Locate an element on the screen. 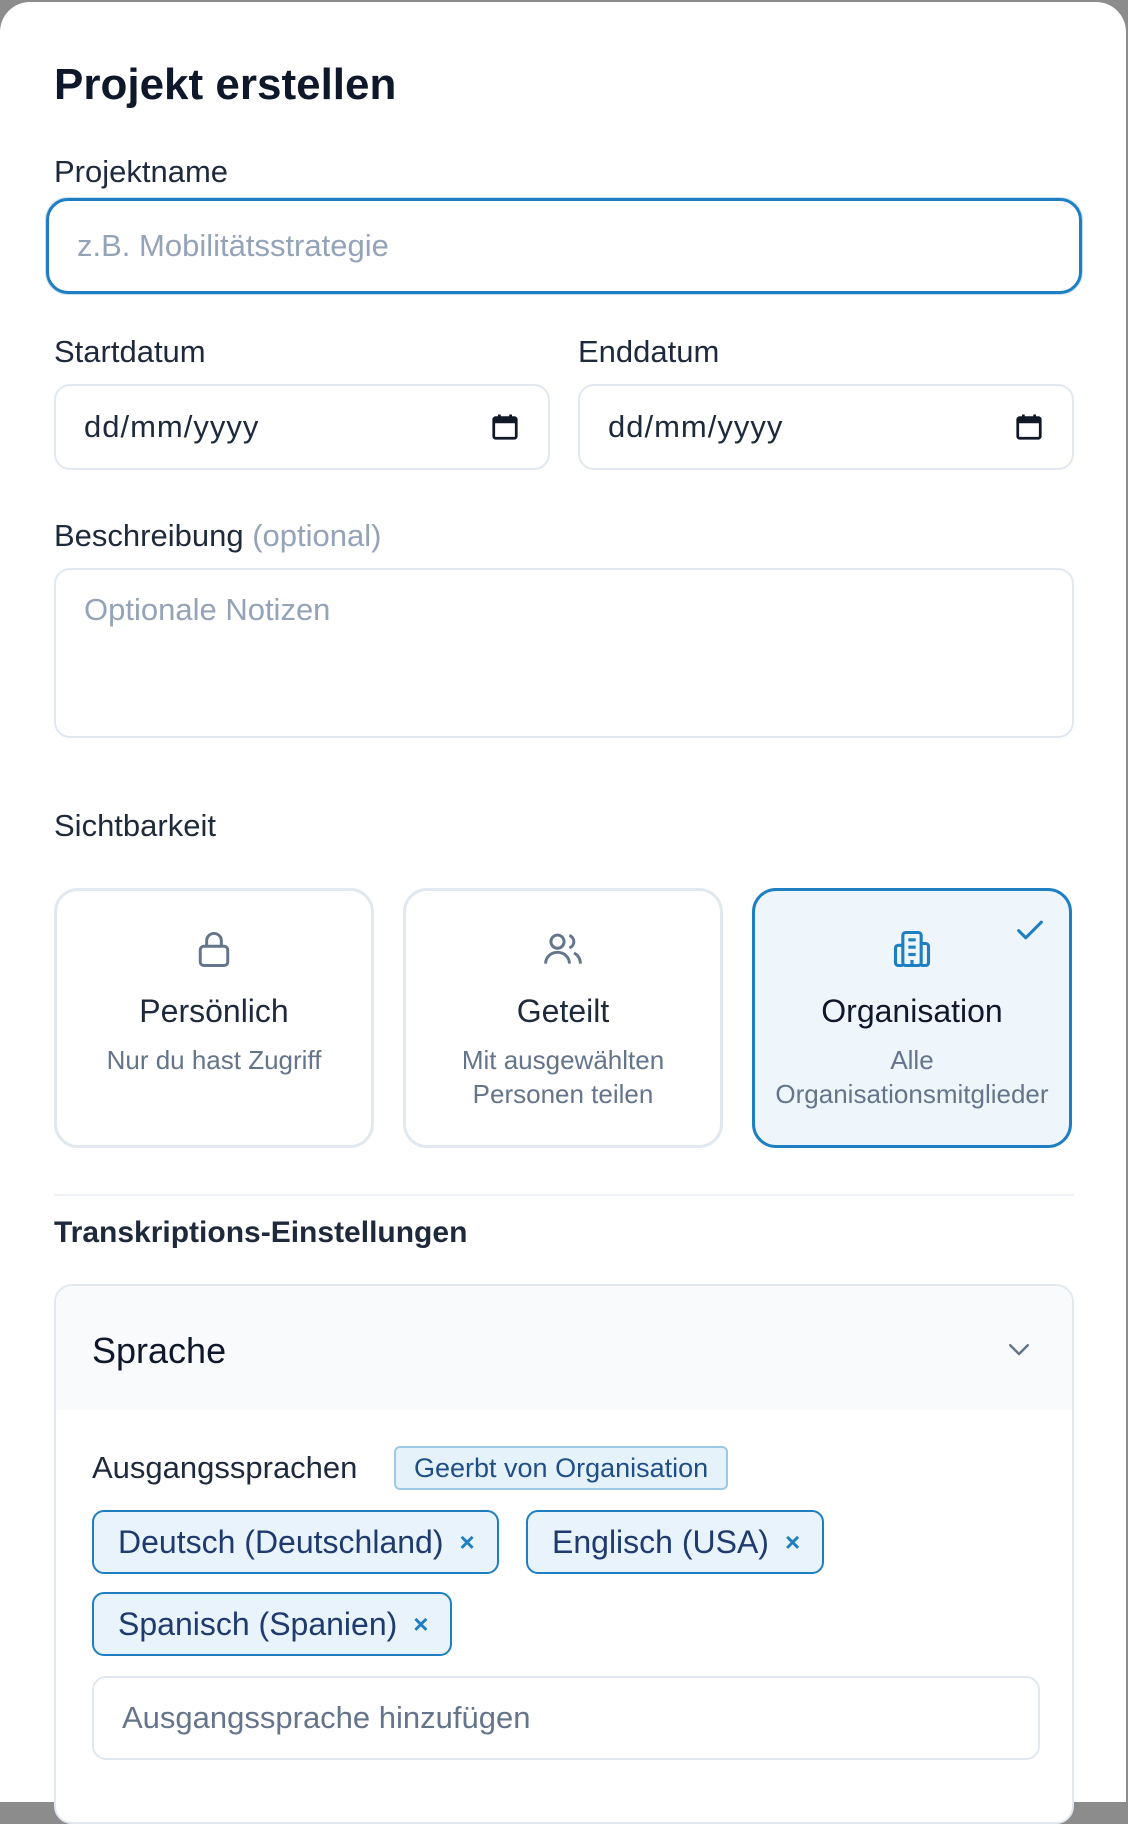  visibility-option-personal: Persönlich Nur du hast Zugriff is located at coordinates (214, 1018).